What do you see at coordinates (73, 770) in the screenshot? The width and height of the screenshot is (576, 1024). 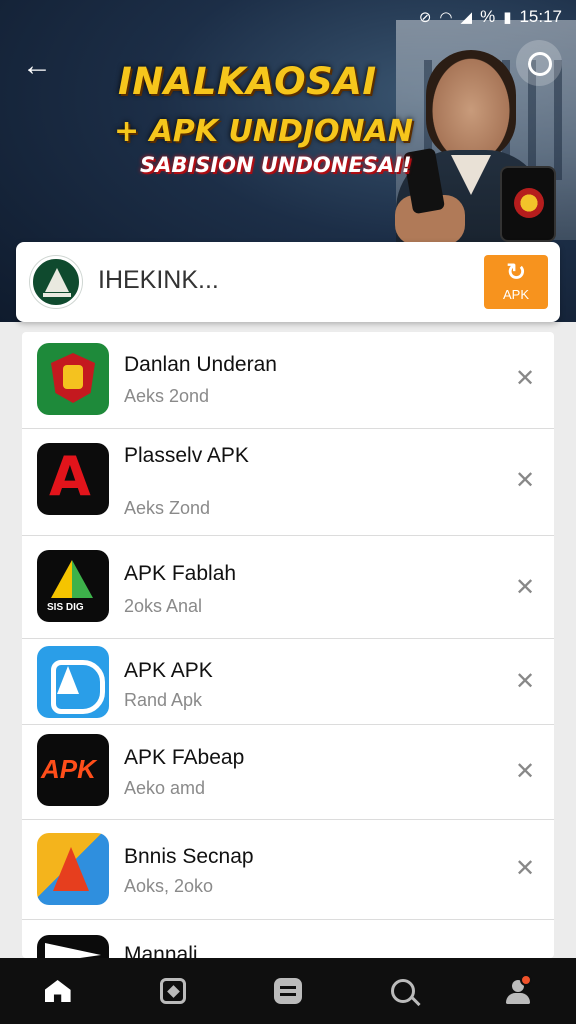 I see `apk-text-logo-icon: APK` at bounding box center [73, 770].